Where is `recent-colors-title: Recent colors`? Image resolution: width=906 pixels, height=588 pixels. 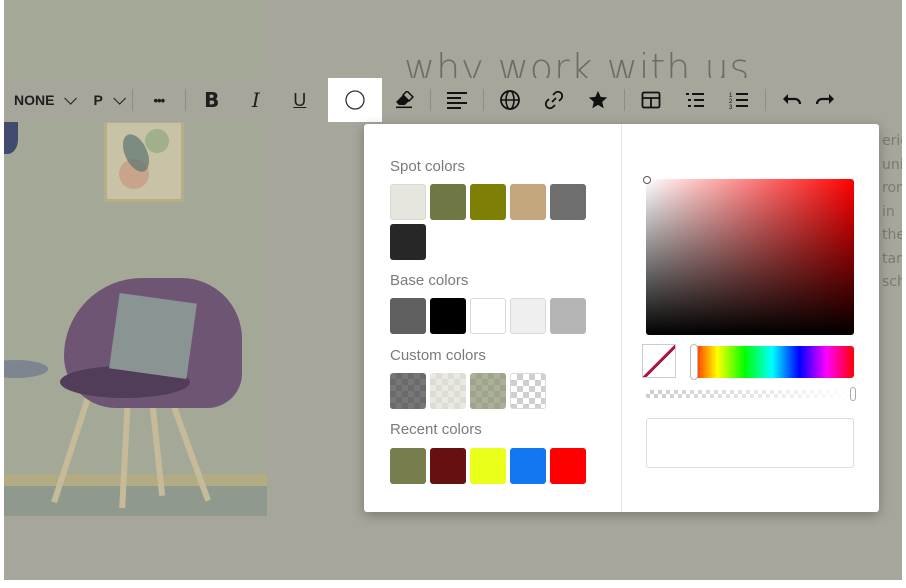 recent-colors-title: Recent colors is located at coordinates (436, 429).